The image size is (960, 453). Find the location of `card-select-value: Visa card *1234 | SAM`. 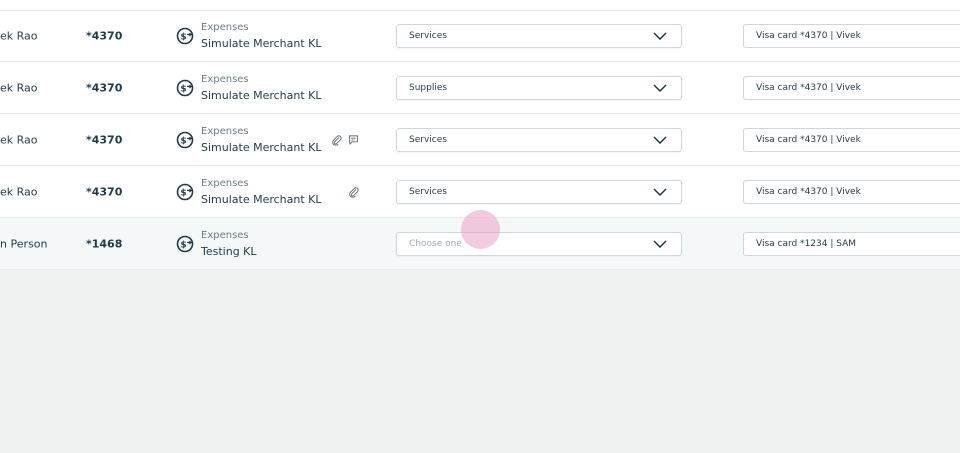

card-select-value: Visa card *1234 | SAM is located at coordinates (806, 243).